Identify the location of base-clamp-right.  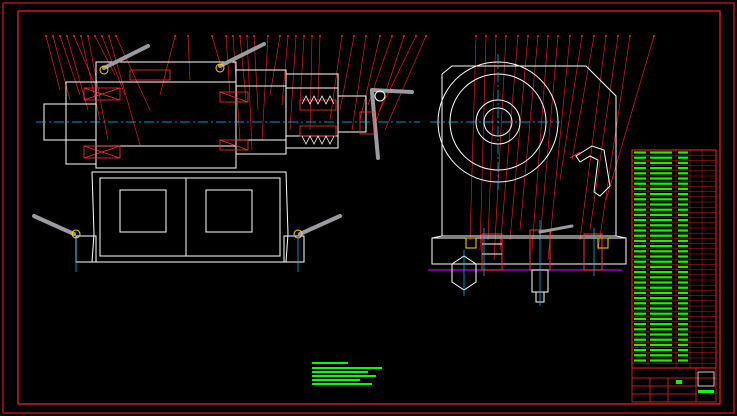
(317, 243).